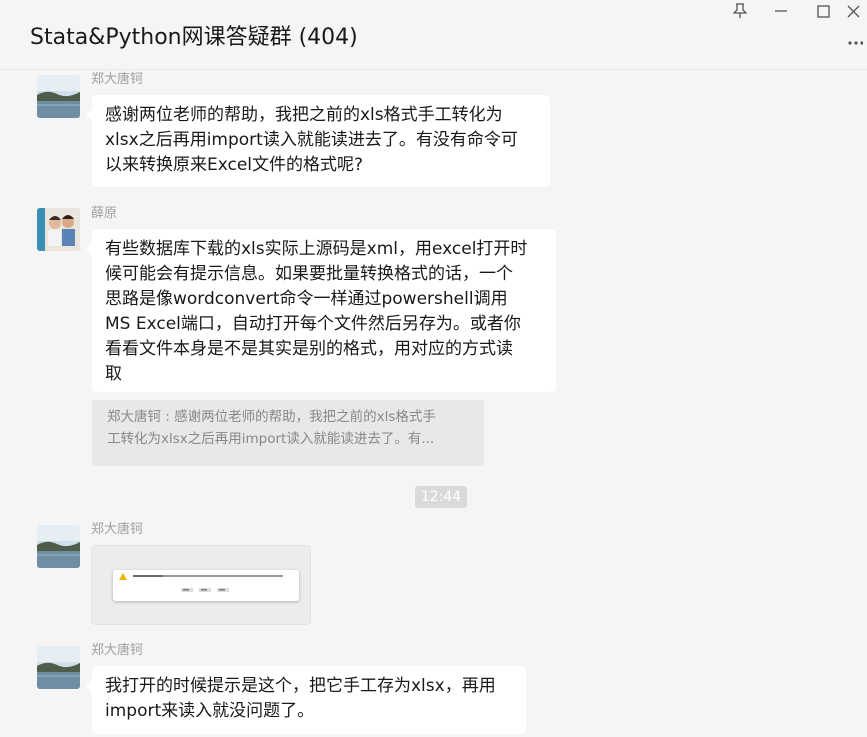  I want to click on close-icon, so click(853, 11).